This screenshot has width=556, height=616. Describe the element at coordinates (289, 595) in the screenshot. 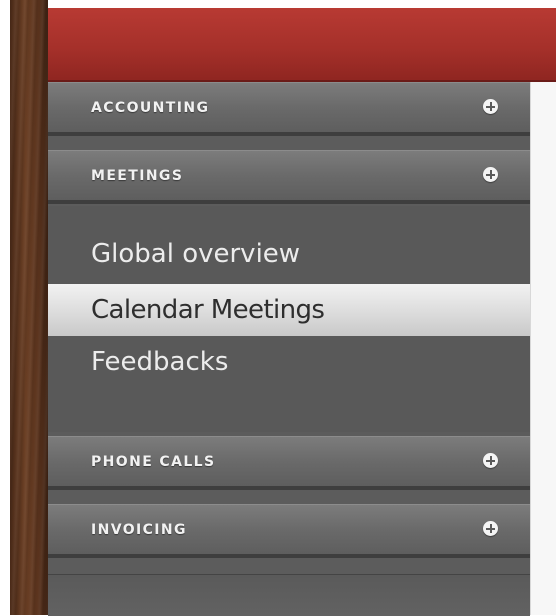

I see `sidebar-footer` at that location.